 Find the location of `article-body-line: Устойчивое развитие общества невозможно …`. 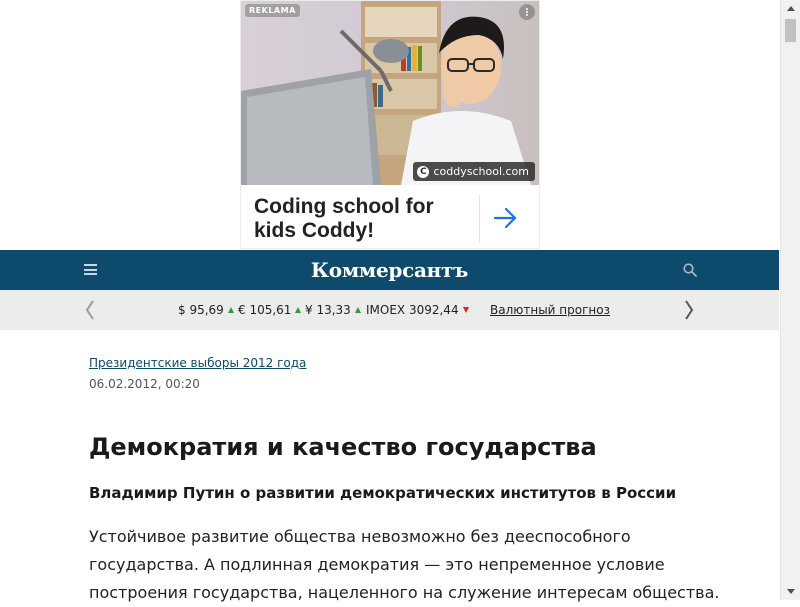

article-body-line: Устойчивое развитие общества невозможно … is located at coordinates (360, 536).